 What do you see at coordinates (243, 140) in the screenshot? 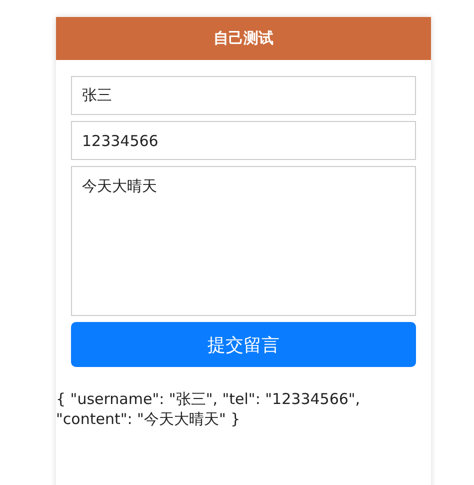
I see `input-field: 12334566` at bounding box center [243, 140].